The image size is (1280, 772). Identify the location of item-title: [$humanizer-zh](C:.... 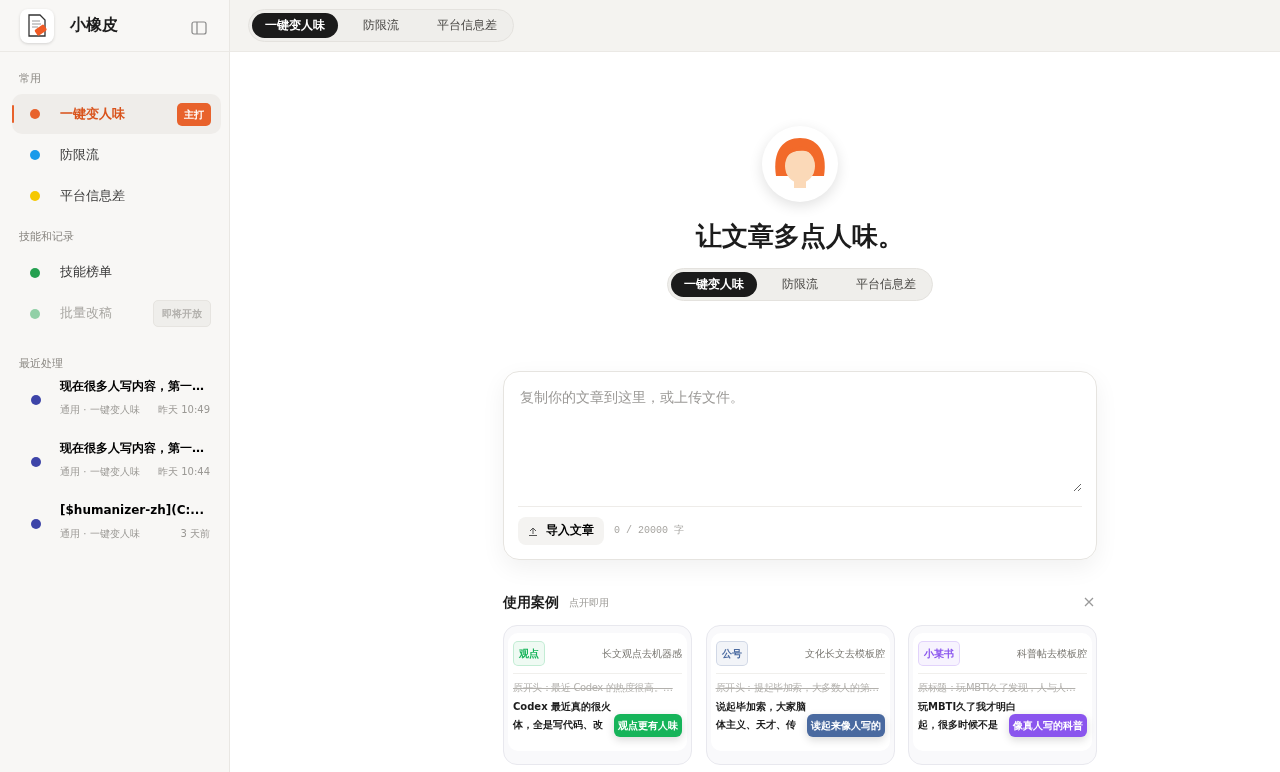
(132, 510).